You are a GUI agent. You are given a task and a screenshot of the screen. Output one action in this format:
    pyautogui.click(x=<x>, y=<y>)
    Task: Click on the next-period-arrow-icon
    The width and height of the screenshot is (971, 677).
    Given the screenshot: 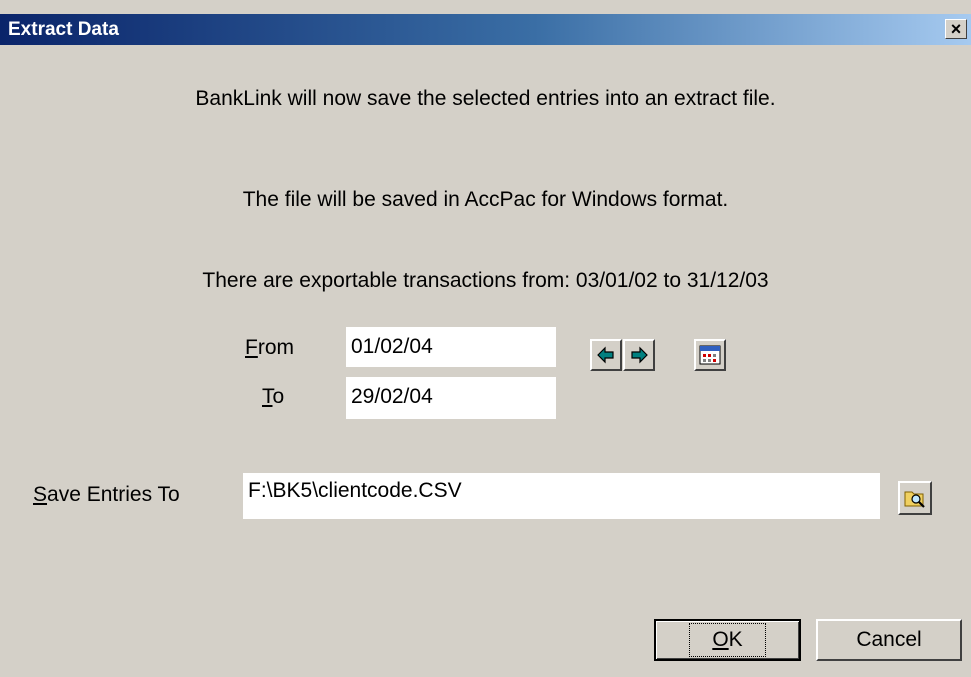 What is the action you would take?
    pyautogui.click(x=639, y=355)
    